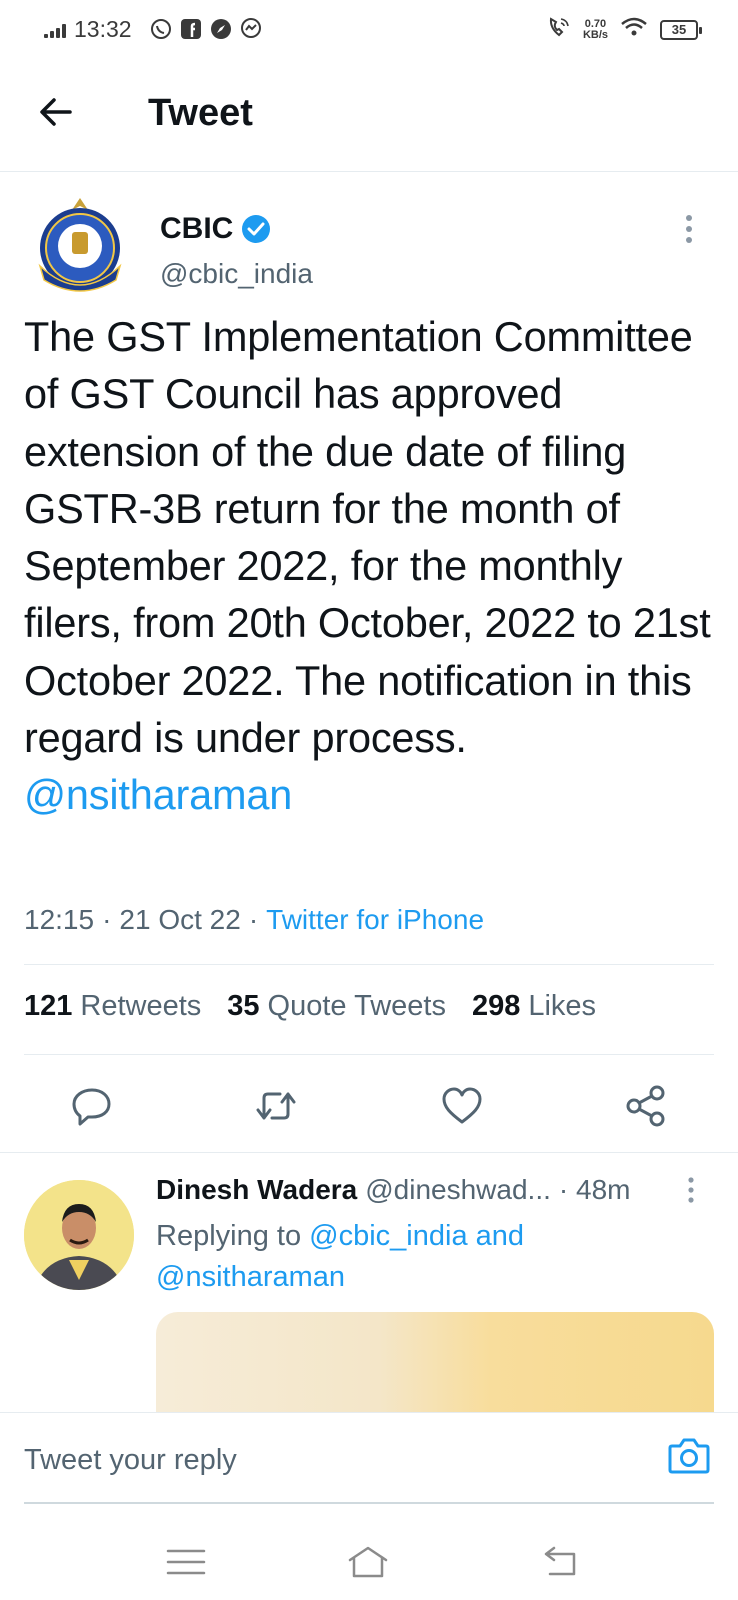 The width and height of the screenshot is (738, 1600). I want to click on verified-badge-icon, so click(256, 229).